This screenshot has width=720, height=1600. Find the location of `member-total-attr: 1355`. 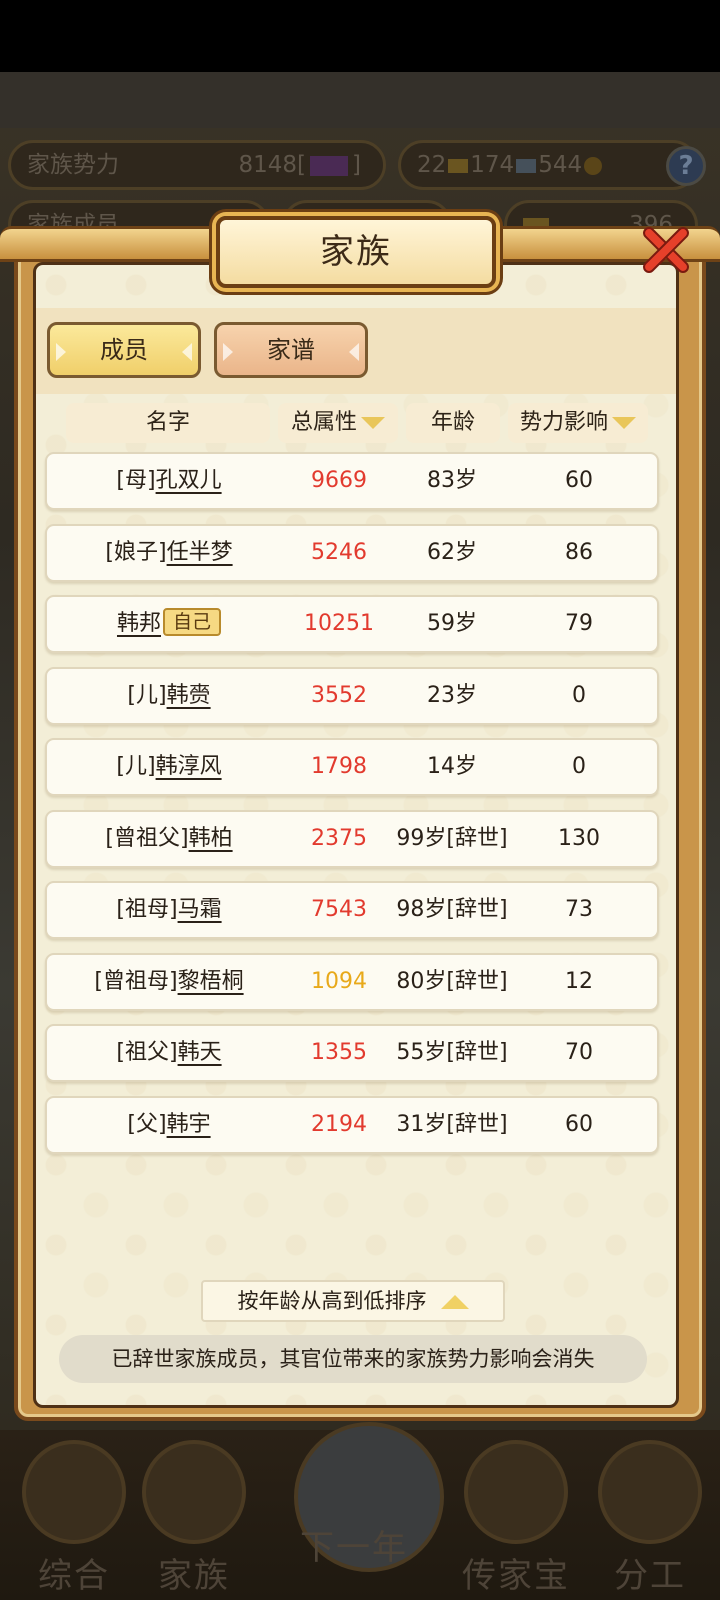

member-total-attr: 1355 is located at coordinates (339, 1052).